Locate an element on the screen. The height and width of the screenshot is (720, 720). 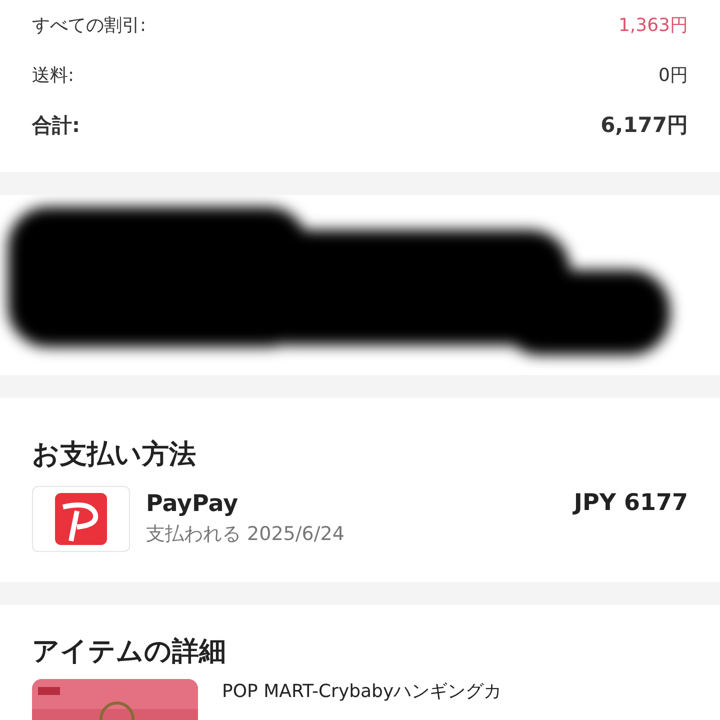
section-title: アイテムの詳細 is located at coordinates (129, 652).